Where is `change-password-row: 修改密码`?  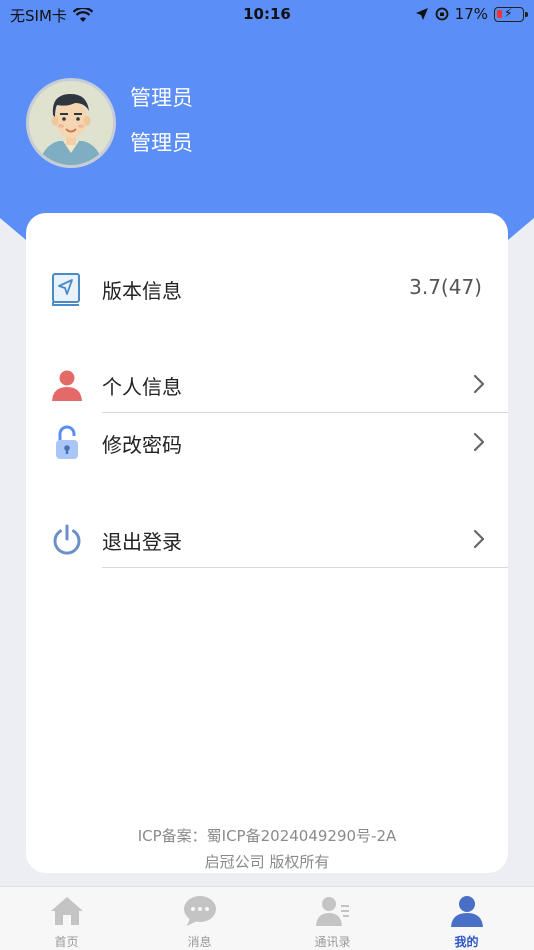 change-password-row: 修改密码 is located at coordinates (267, 443).